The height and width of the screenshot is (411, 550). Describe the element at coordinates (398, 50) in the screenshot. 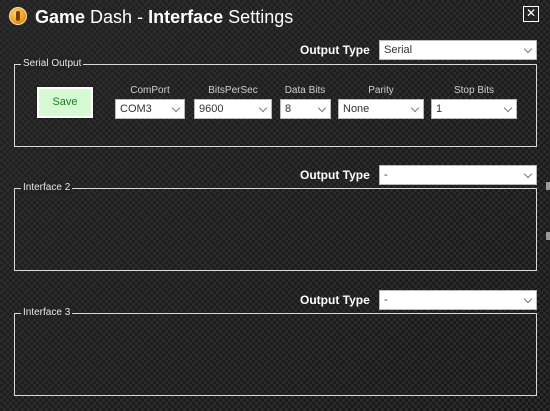

I see `output-type-value-1: Serial` at that location.